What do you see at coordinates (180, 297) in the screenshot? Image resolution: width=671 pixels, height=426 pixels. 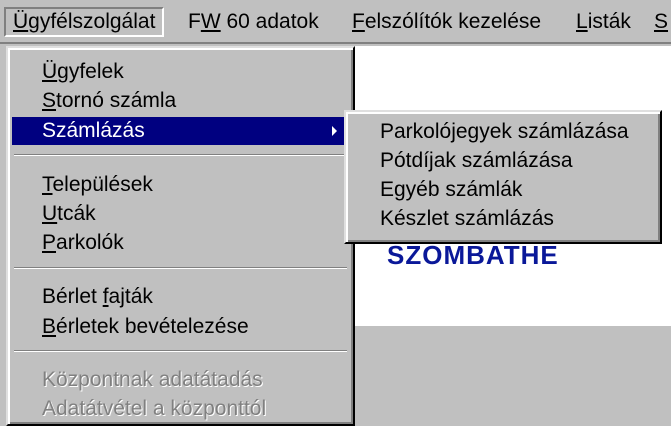 I see `menu-item-berlet-fajtak: Bérlet fajták` at bounding box center [180, 297].